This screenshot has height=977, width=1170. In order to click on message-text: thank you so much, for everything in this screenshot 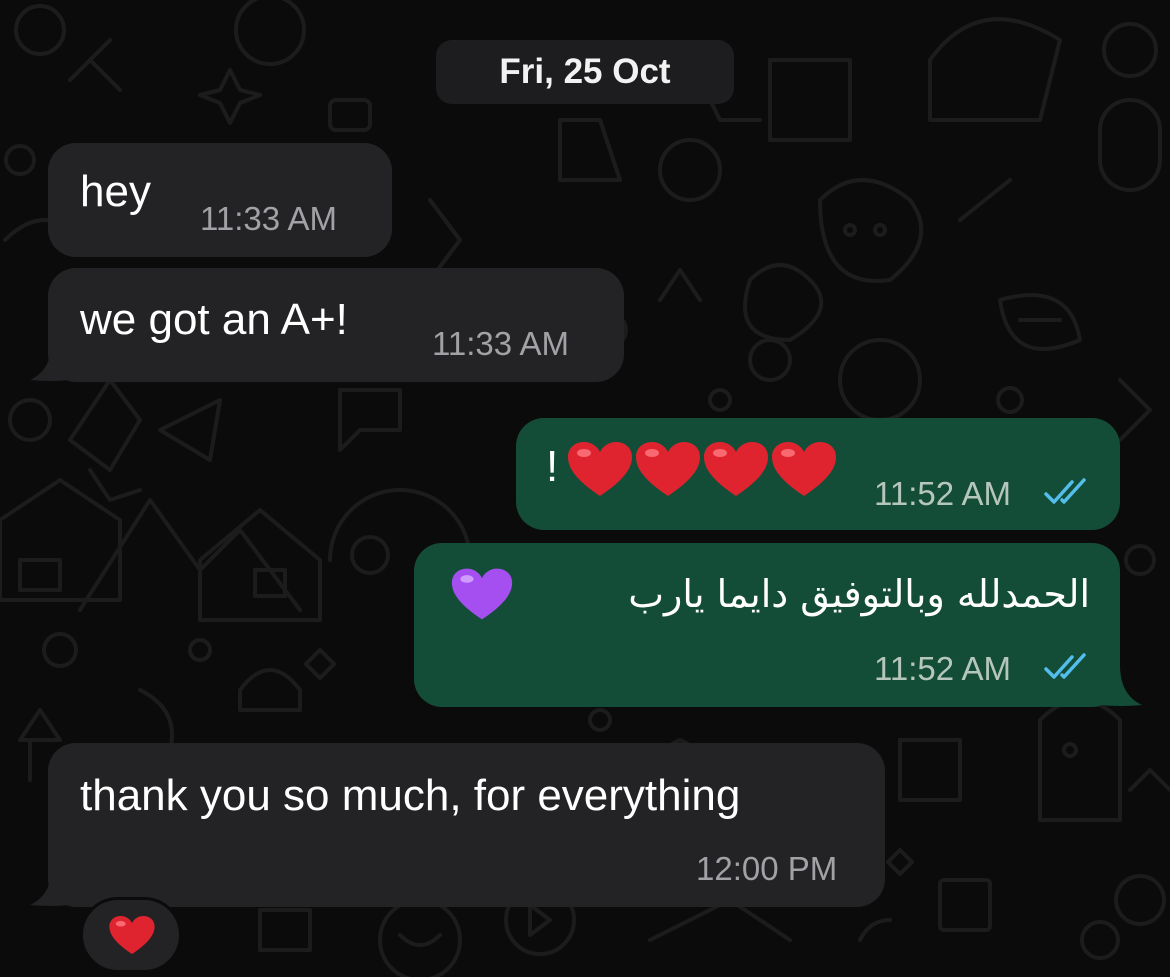, I will do `click(410, 795)`.